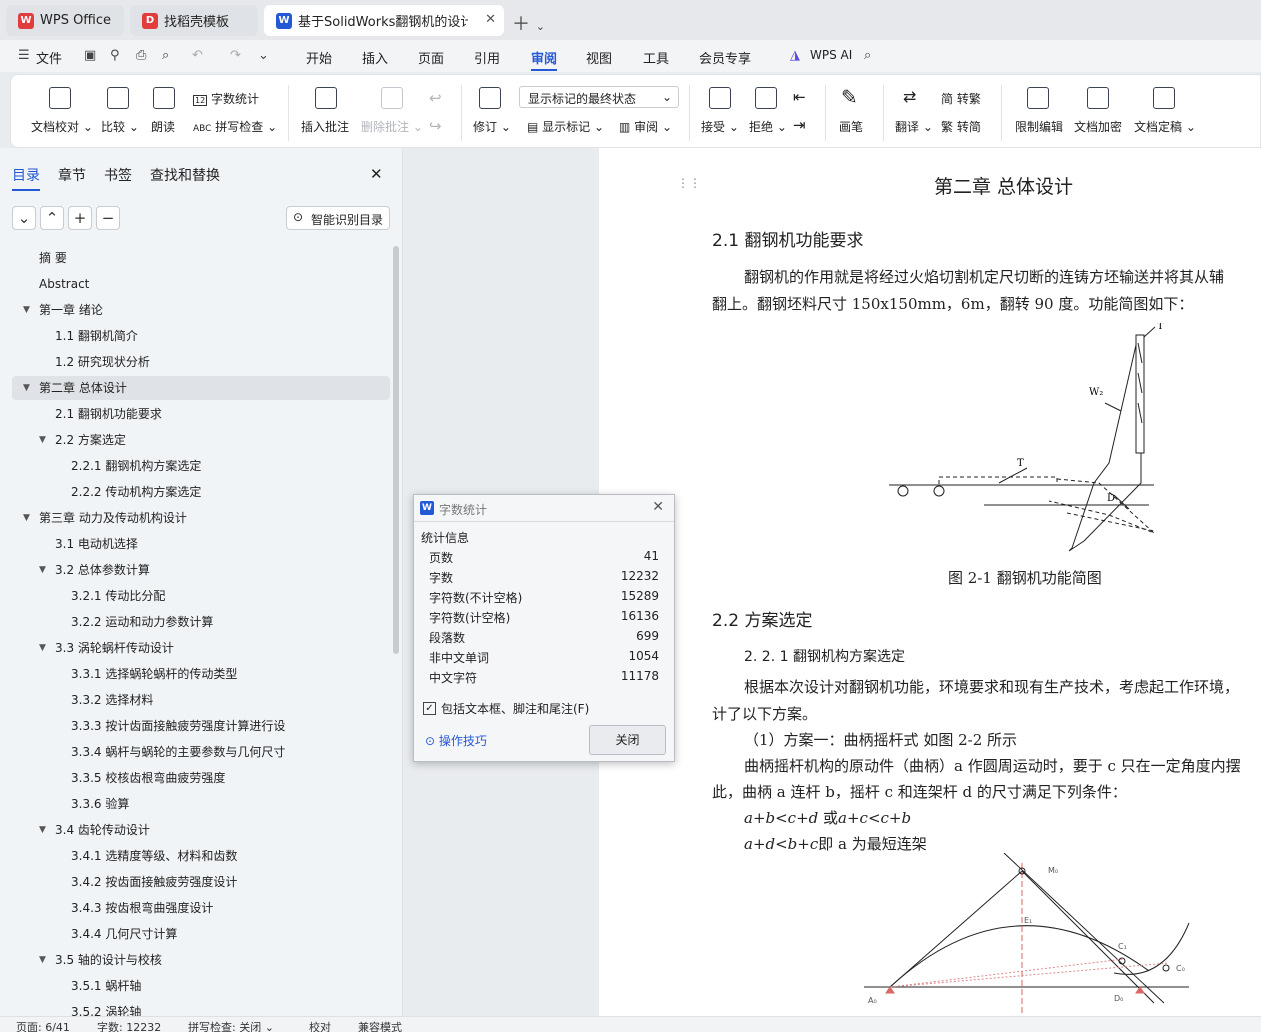 The height and width of the screenshot is (1032, 1261). I want to click on menu-wps-ai: WPS AI, so click(831, 55).